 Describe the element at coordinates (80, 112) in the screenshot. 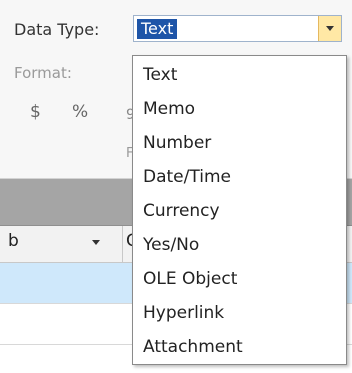

I see `percent-format-button: %` at that location.